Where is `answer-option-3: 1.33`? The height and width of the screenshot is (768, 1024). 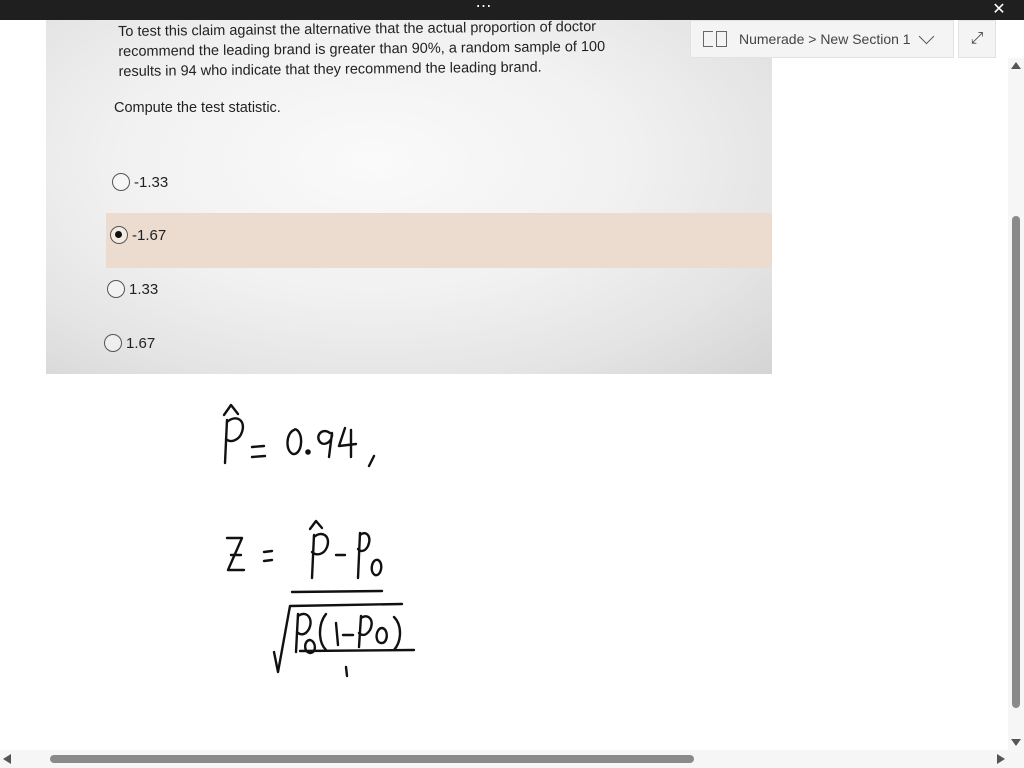 answer-option-3: 1.33 is located at coordinates (132, 289).